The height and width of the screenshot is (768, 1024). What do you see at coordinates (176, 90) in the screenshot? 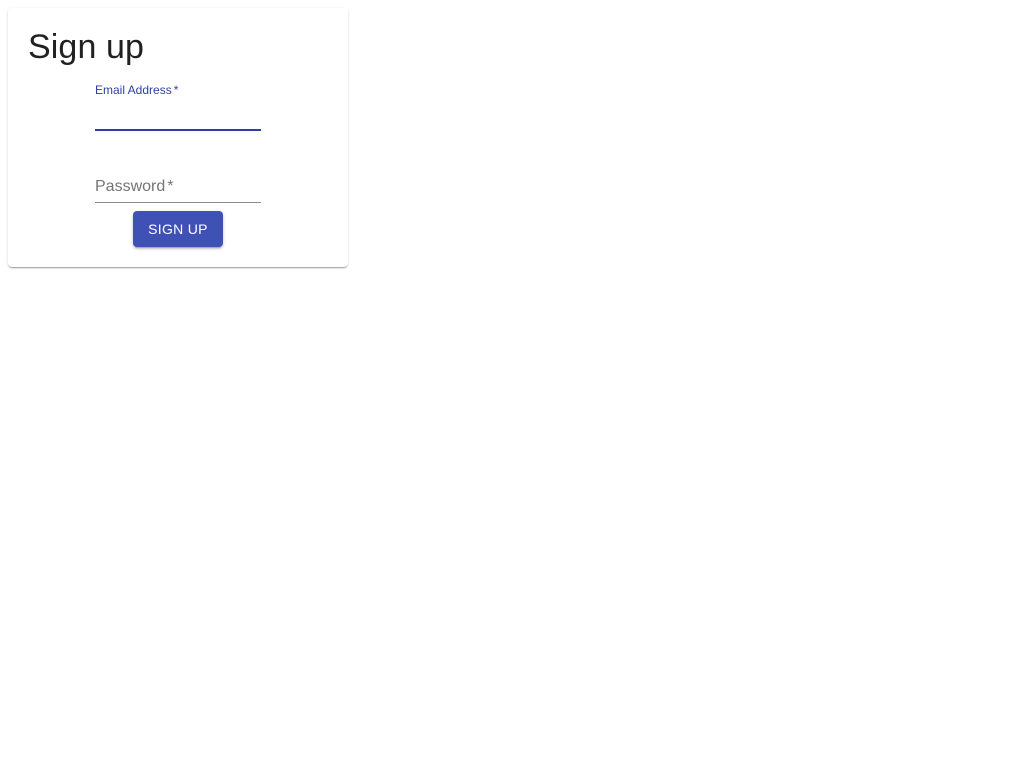
I see `email-required-asterisk: *` at bounding box center [176, 90].